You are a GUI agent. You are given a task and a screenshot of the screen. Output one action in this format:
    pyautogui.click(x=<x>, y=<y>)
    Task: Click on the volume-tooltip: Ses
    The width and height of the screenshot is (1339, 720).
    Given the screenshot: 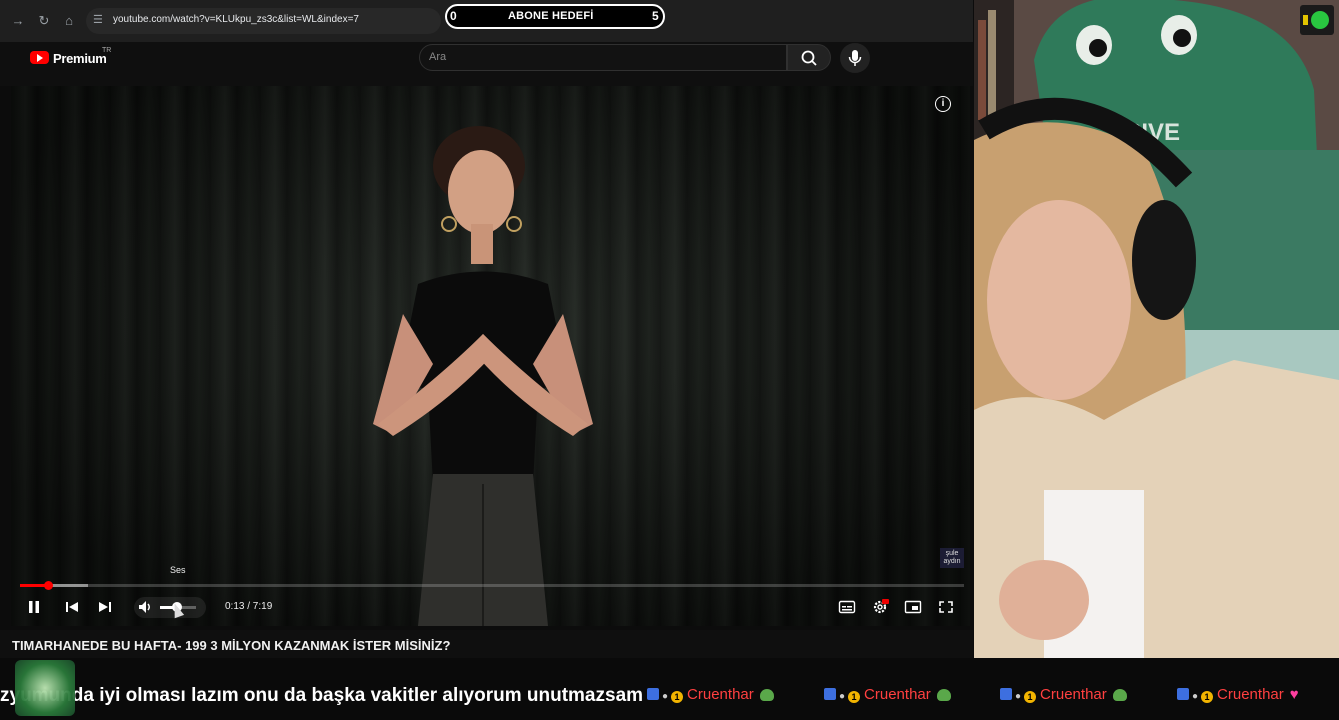 What is the action you would take?
    pyautogui.click(x=178, y=570)
    